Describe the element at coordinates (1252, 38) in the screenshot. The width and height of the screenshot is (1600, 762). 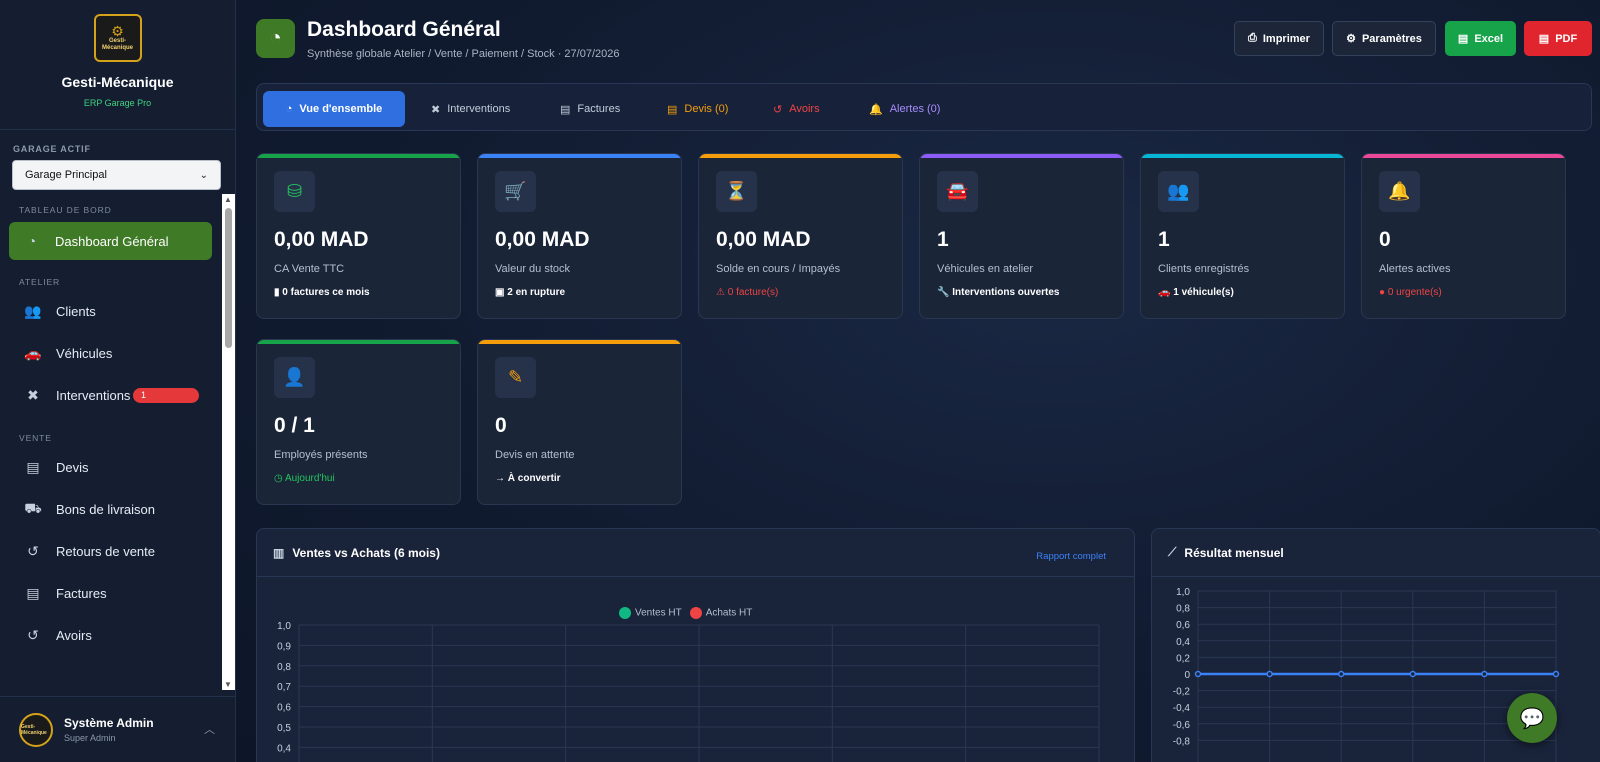
I see `printer-icon: ⎙` at that location.